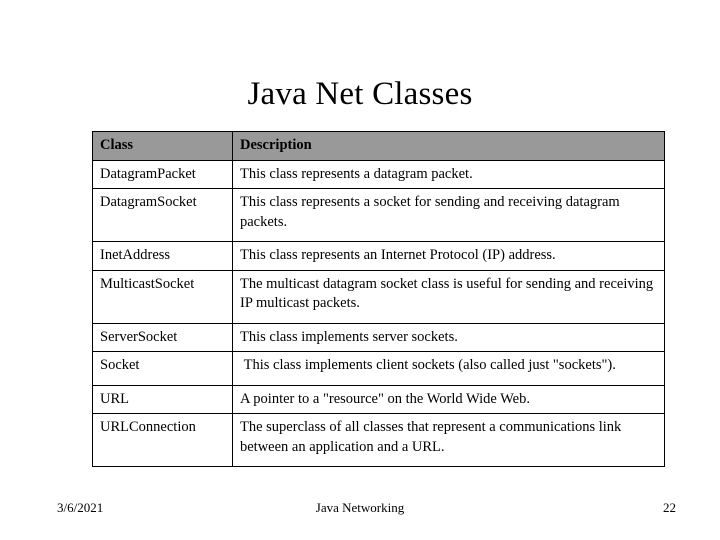 This screenshot has width=720, height=540. Describe the element at coordinates (162, 337) in the screenshot. I see `cell-class: ServerSocket` at that location.